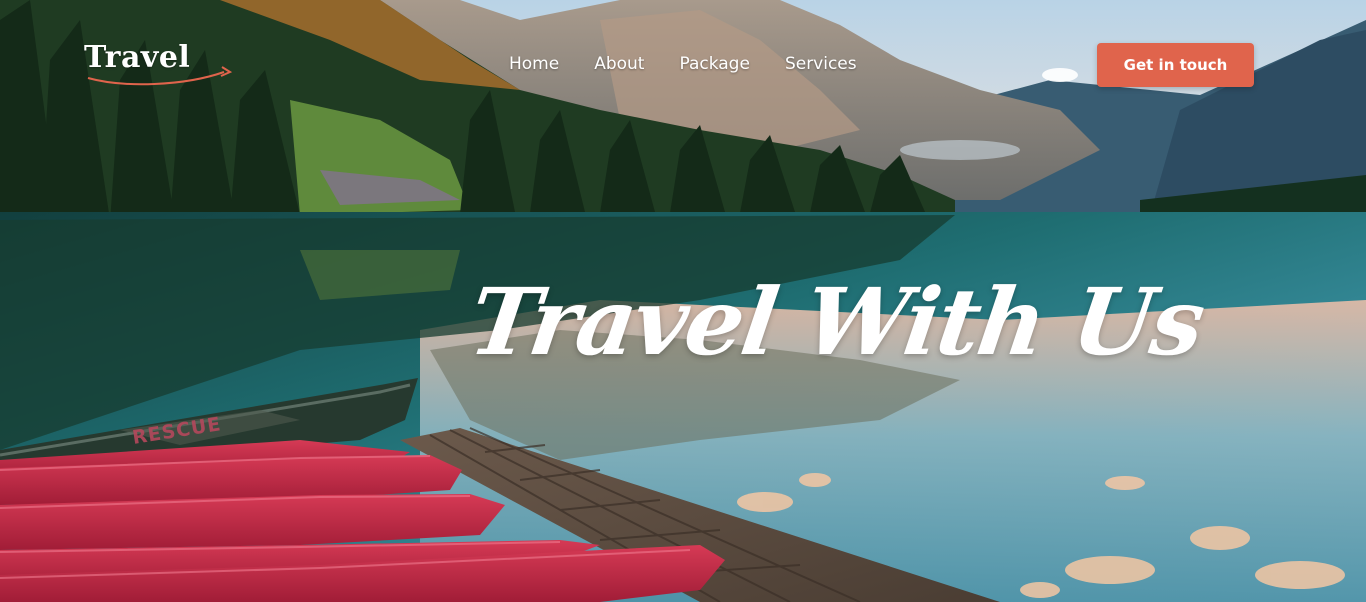 The image size is (1366, 602). What do you see at coordinates (836, 322) in the screenshot?
I see `hero-headline: Travel With Us` at bounding box center [836, 322].